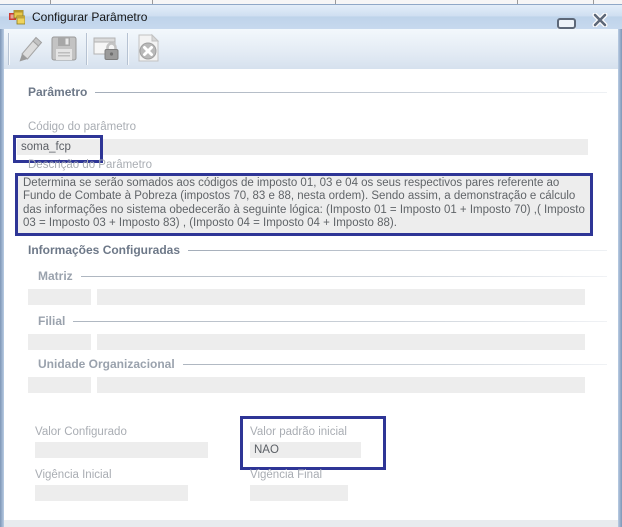  I want to click on section-parametro: Parâmetro, so click(317, 92).